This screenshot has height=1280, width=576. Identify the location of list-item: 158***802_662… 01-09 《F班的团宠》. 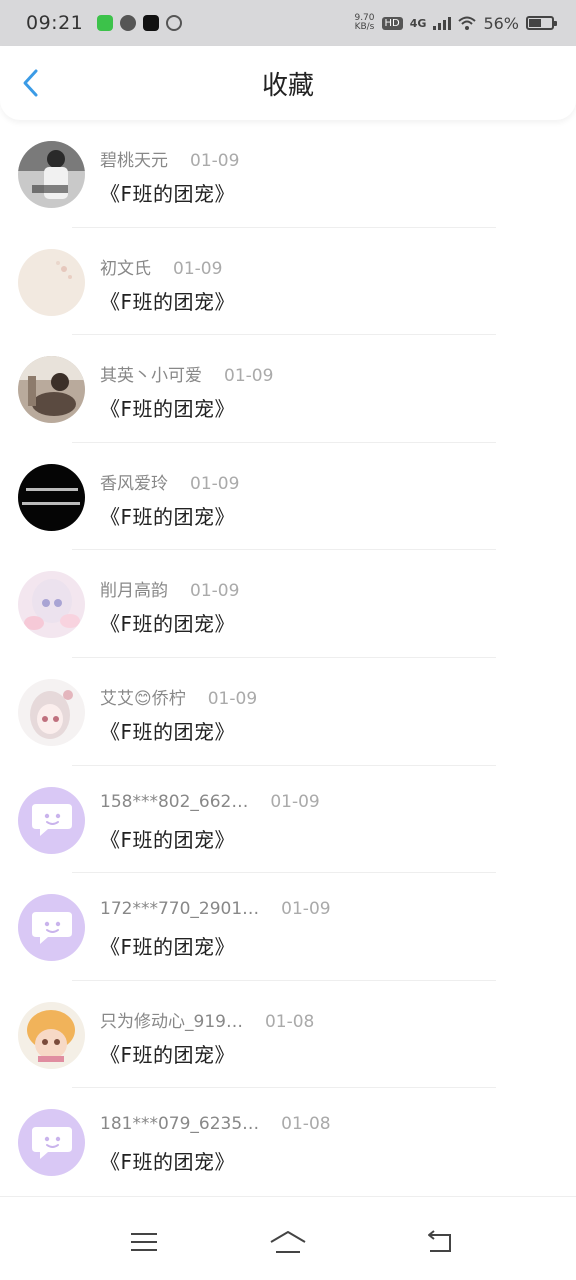
(288, 820).